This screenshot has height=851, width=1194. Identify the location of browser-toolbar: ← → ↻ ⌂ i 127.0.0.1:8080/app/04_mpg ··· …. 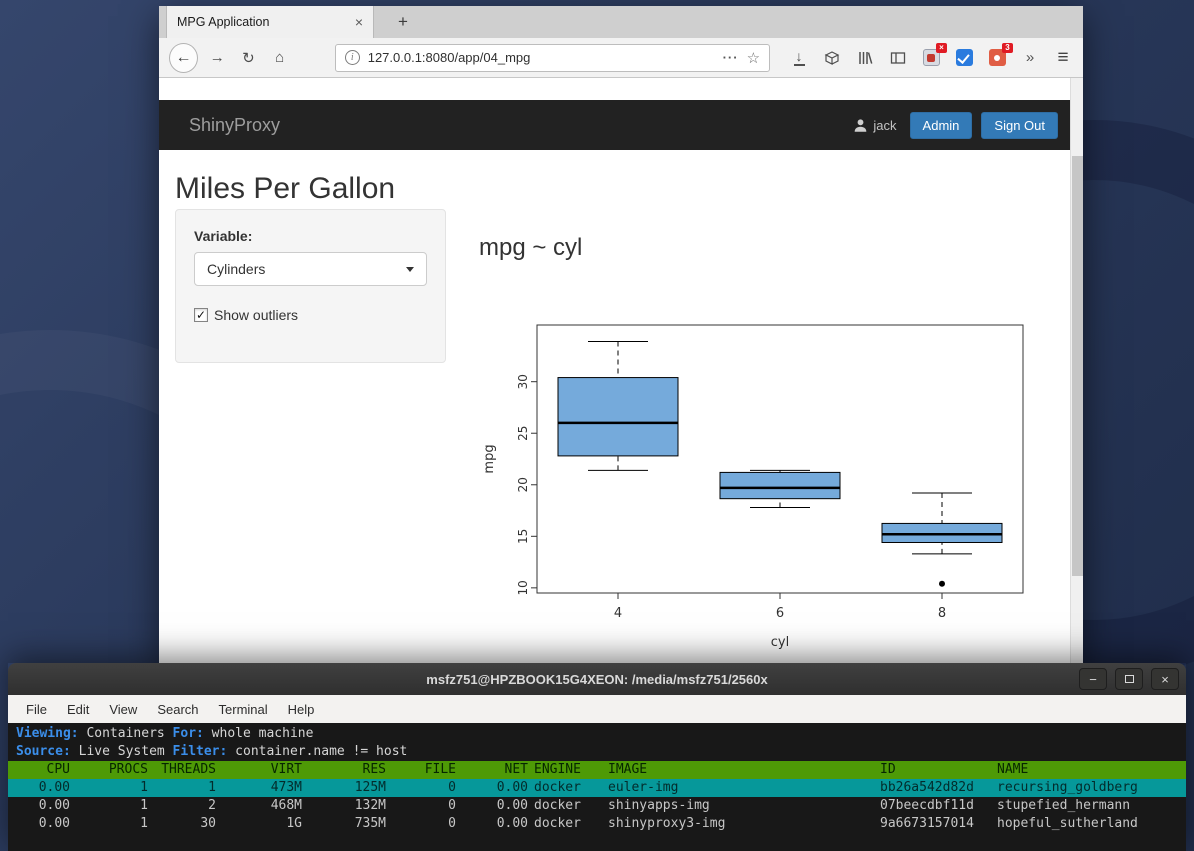
(621, 58).